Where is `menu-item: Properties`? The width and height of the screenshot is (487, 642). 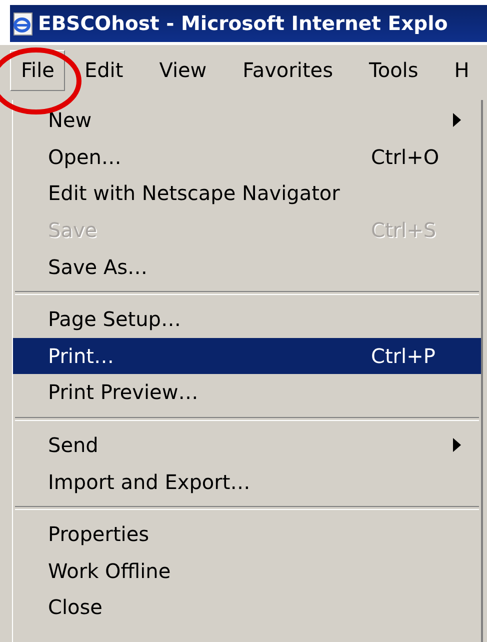
menu-item: Properties is located at coordinates (247, 534).